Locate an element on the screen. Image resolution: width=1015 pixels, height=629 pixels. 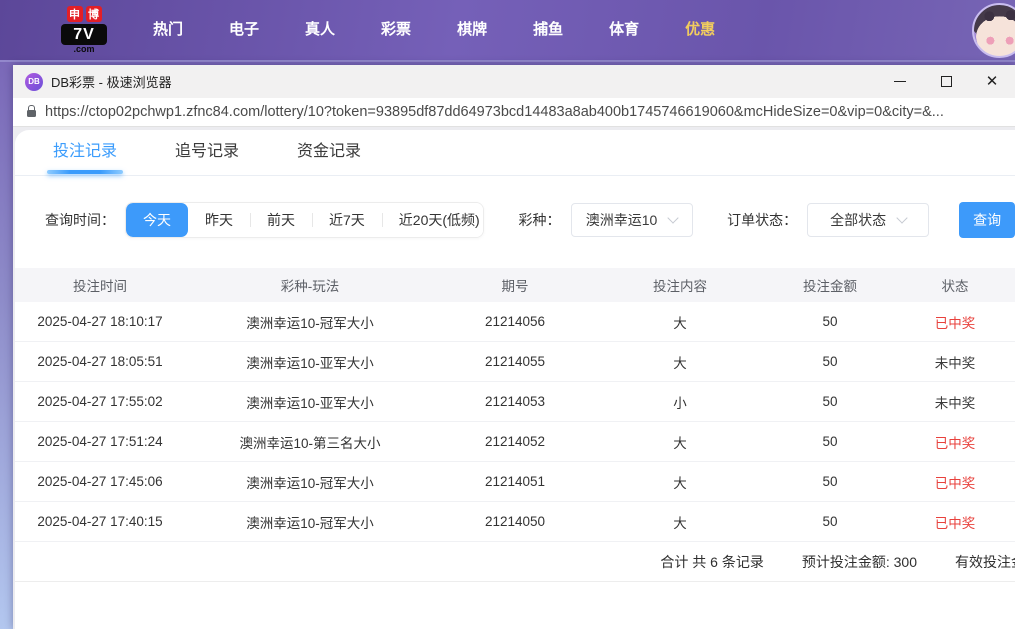
lottery-select: 澳洲幸运10 is located at coordinates (631, 220).